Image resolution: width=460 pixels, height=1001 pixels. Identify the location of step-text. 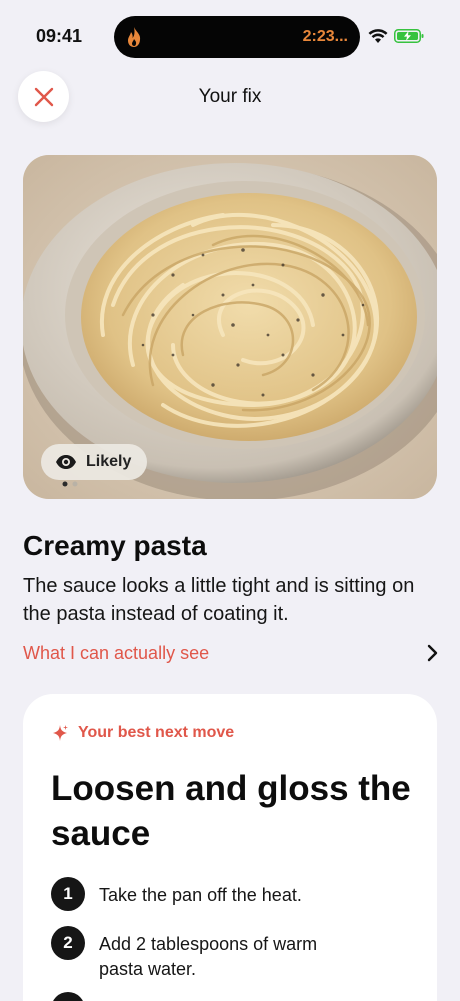
(224, 995).